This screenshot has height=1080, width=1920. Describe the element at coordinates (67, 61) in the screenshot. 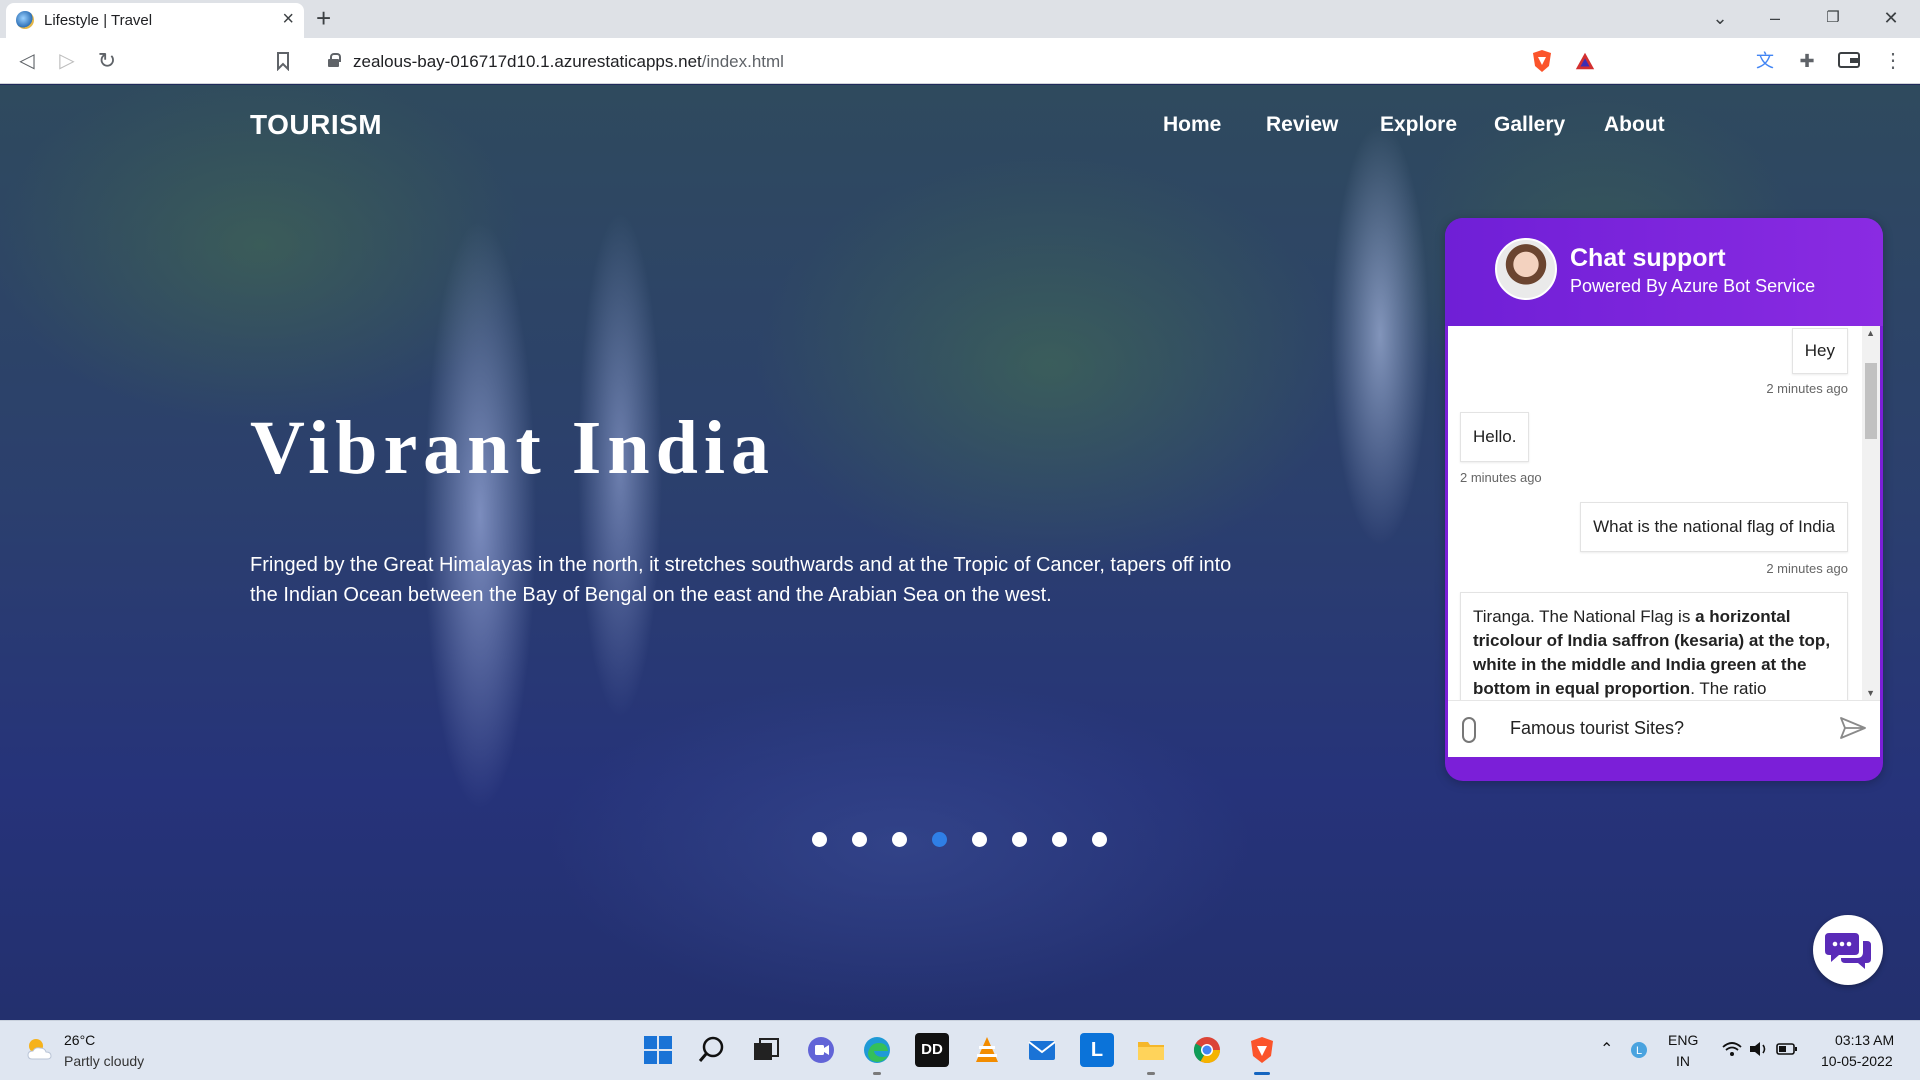

I see `forward-icon: ▷` at that location.